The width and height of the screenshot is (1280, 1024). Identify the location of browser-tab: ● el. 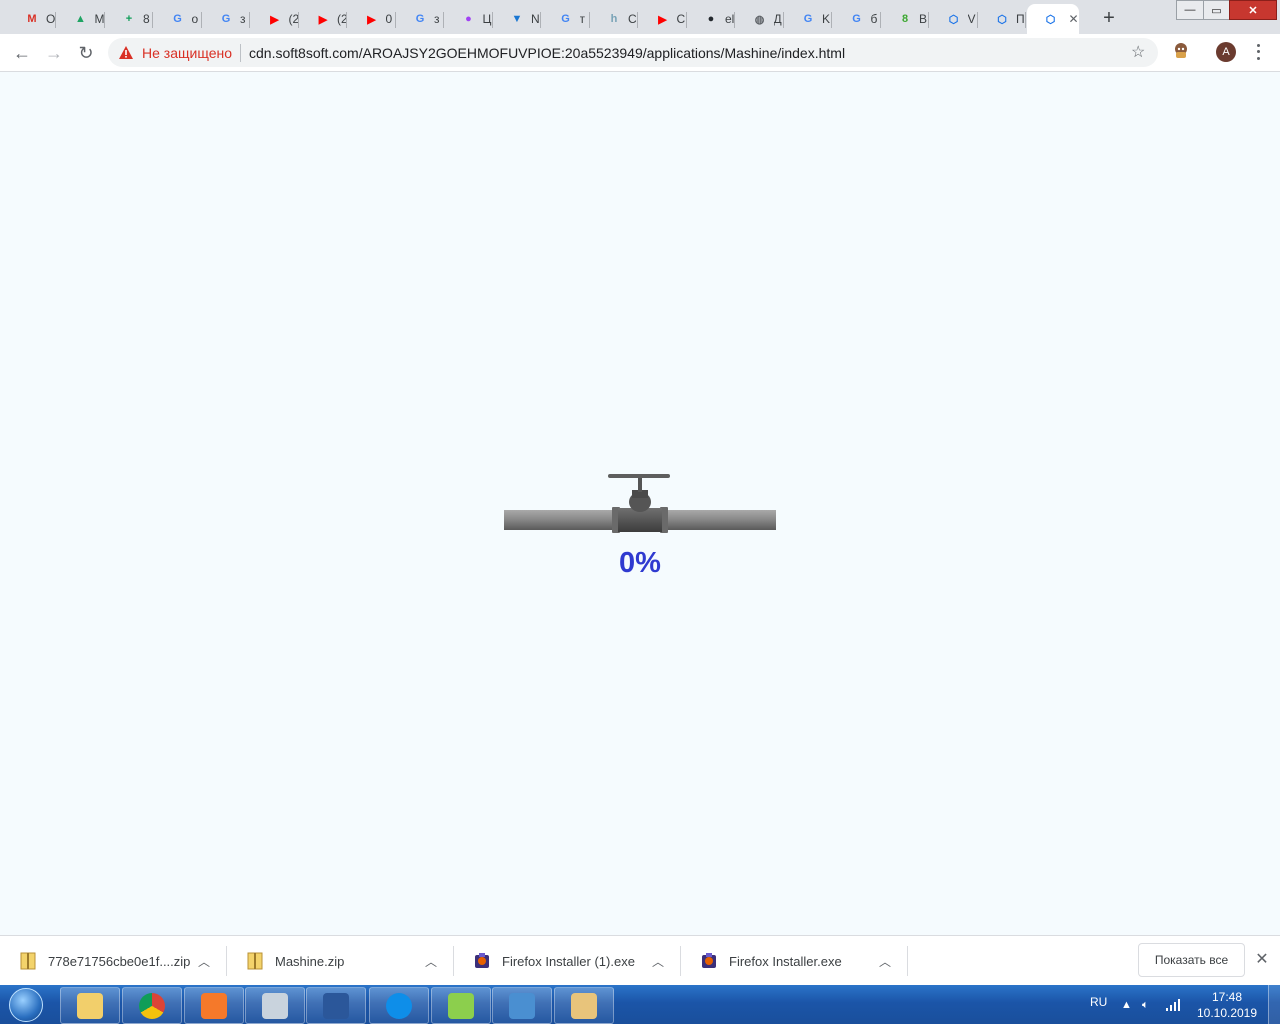
(711, 19).